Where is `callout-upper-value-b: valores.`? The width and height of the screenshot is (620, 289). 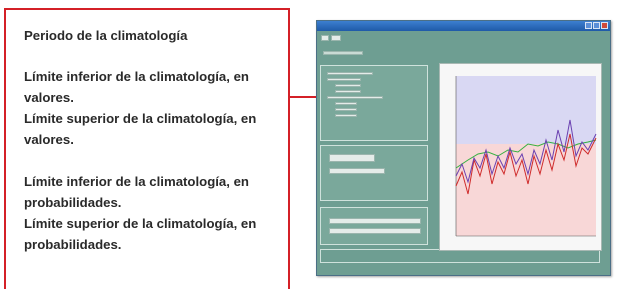 callout-upper-value-b: valores. is located at coordinates (49, 139).